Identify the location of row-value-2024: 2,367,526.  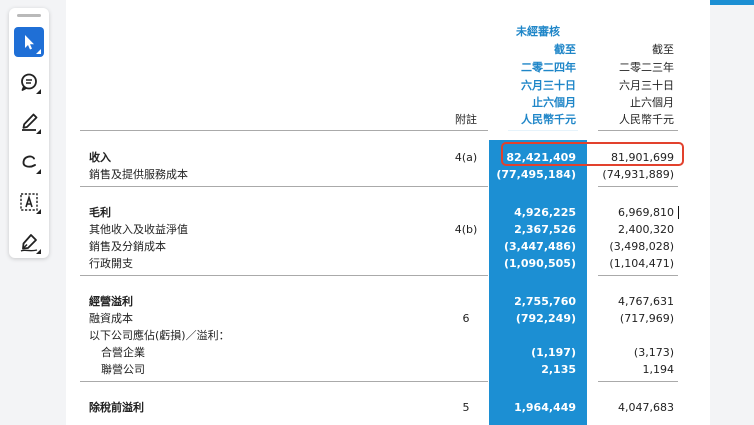
(545, 229).